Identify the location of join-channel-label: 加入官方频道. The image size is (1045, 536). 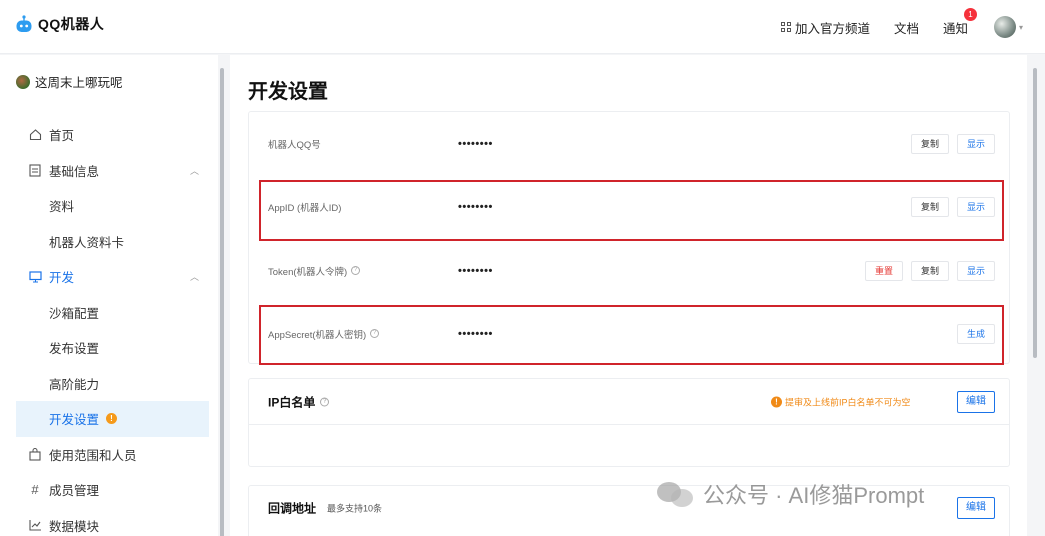
(832, 28).